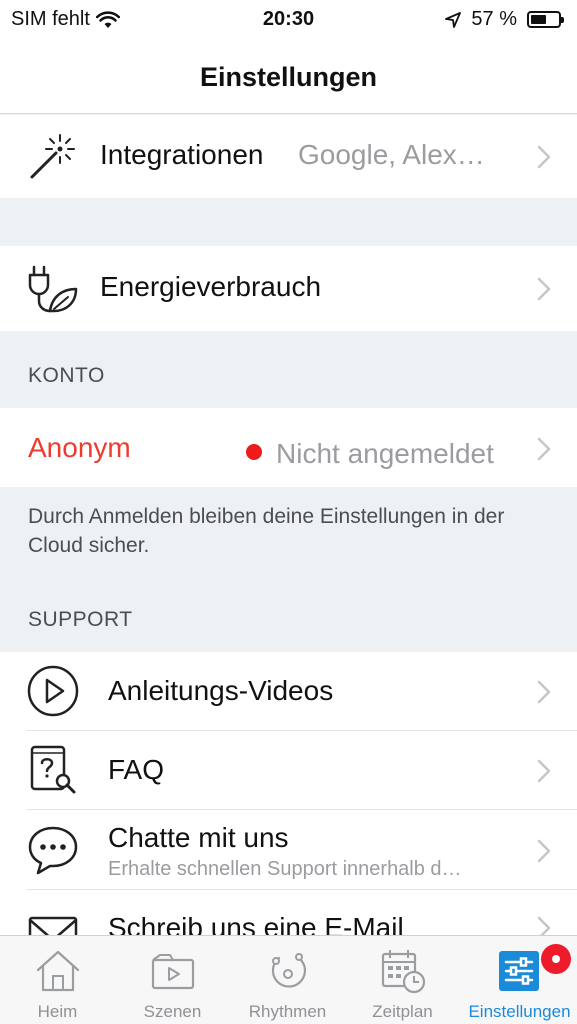 This screenshot has height=1024, width=577. Describe the element at coordinates (254, 452) in the screenshot. I see `signed-out-indicator` at that location.